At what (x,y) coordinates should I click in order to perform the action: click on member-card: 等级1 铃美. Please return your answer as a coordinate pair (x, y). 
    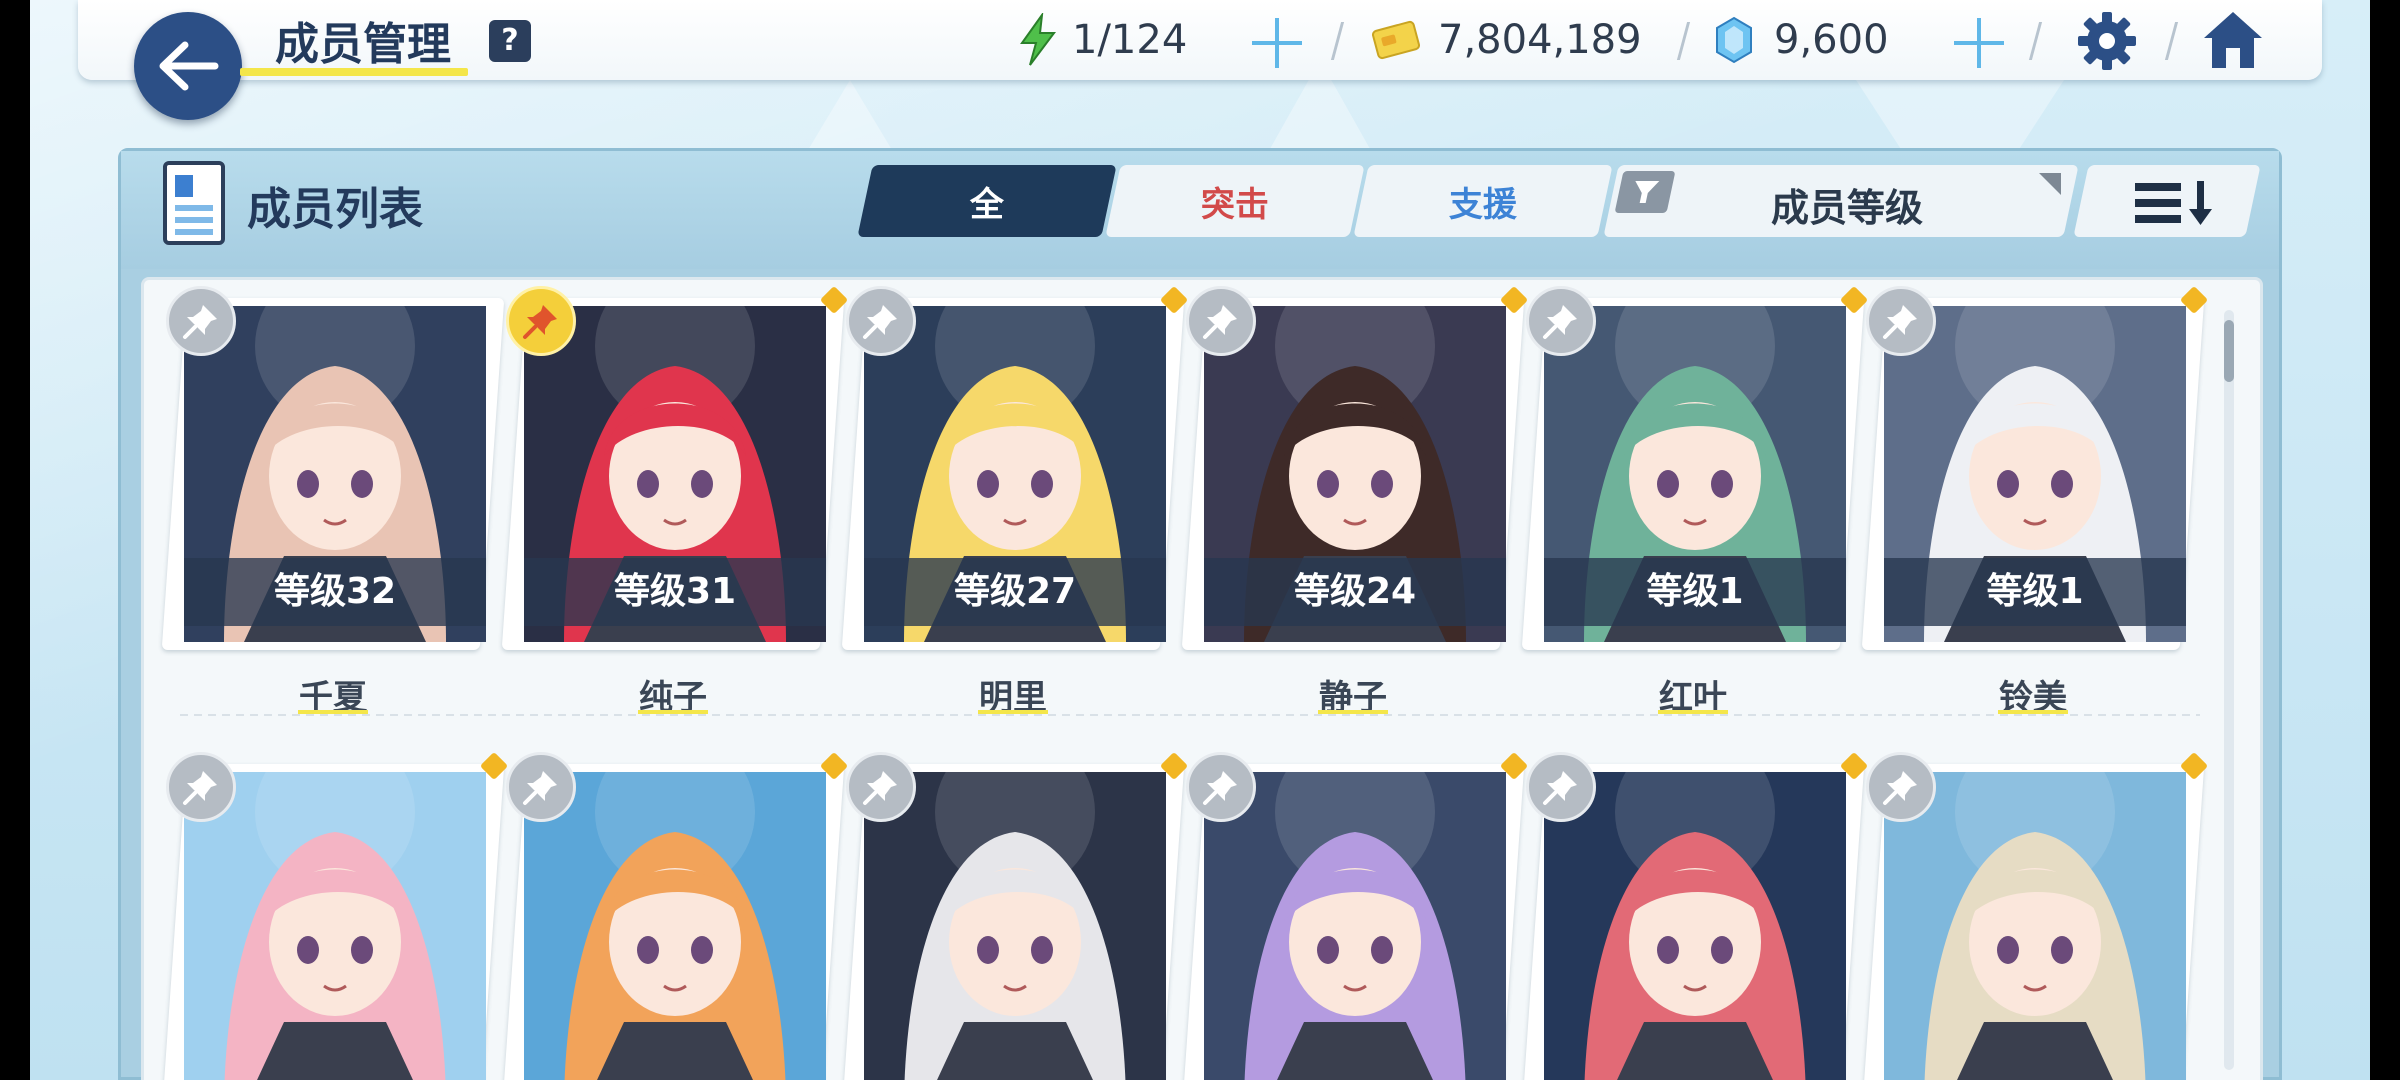
    Looking at the image, I should click on (2035, 501).